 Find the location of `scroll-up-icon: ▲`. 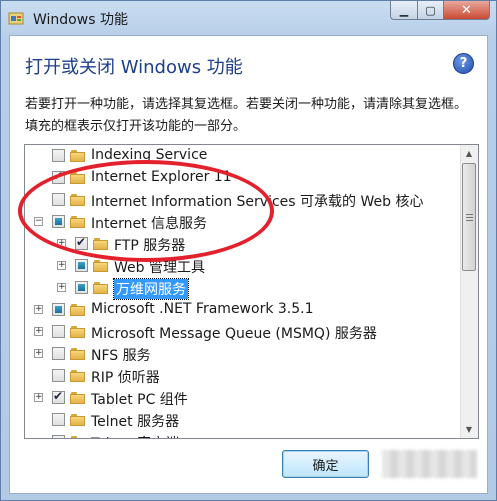

scroll-up-icon: ▲ is located at coordinates (469, 153).